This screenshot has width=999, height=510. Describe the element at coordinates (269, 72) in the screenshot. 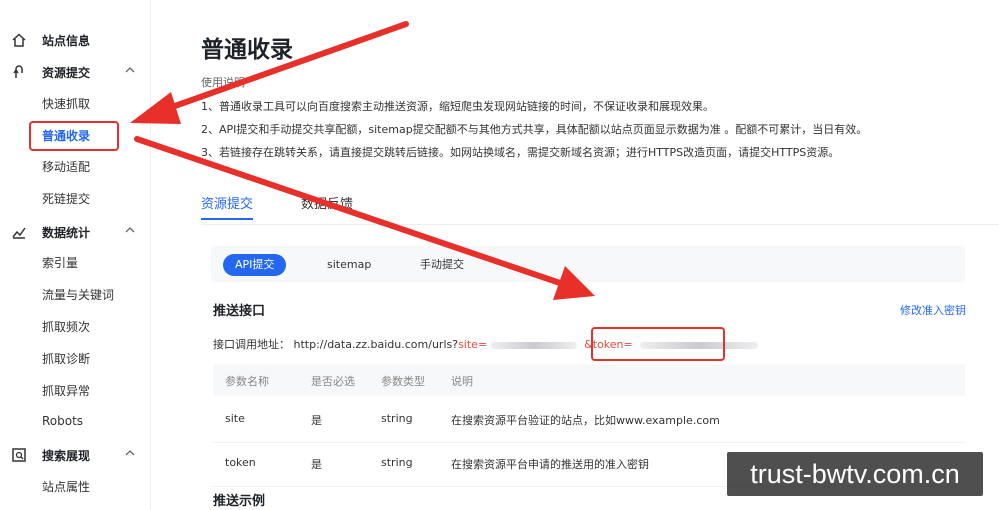

I see `arrow-to-sidebar-item` at that location.